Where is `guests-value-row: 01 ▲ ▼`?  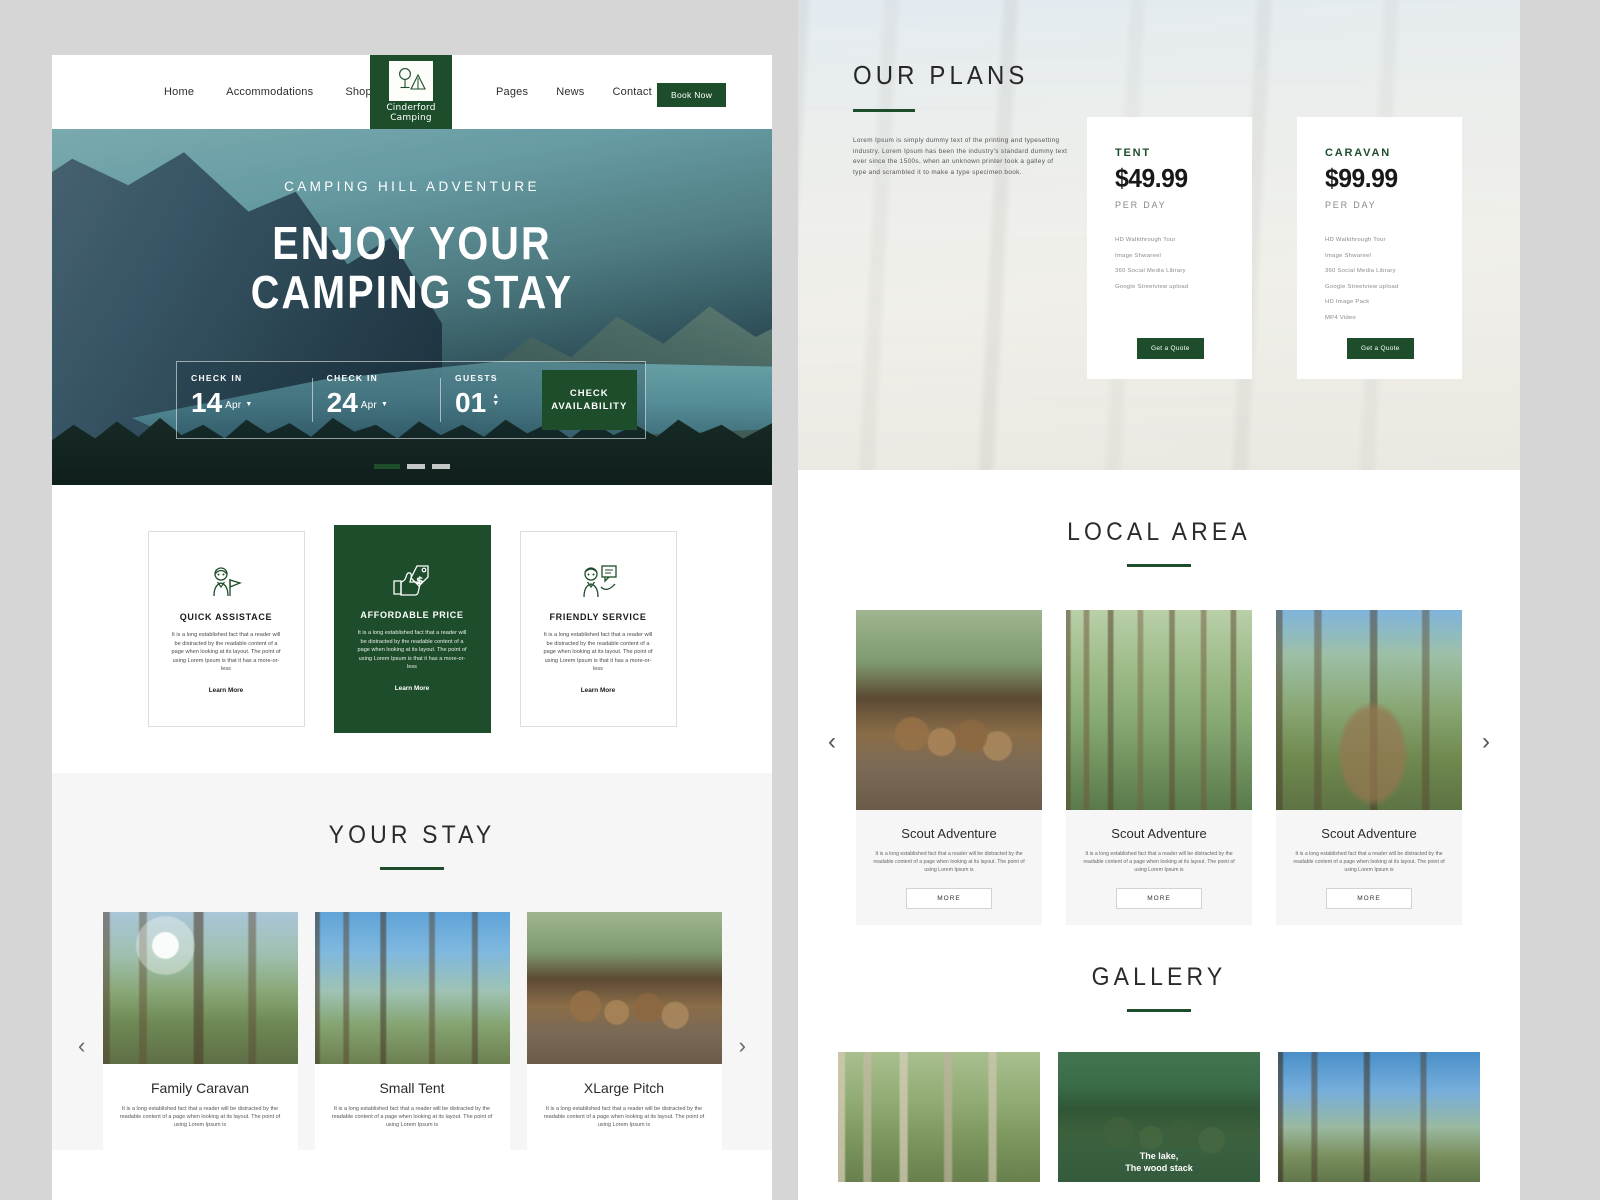 guests-value-row: 01 ▲ ▼ is located at coordinates (498, 403).